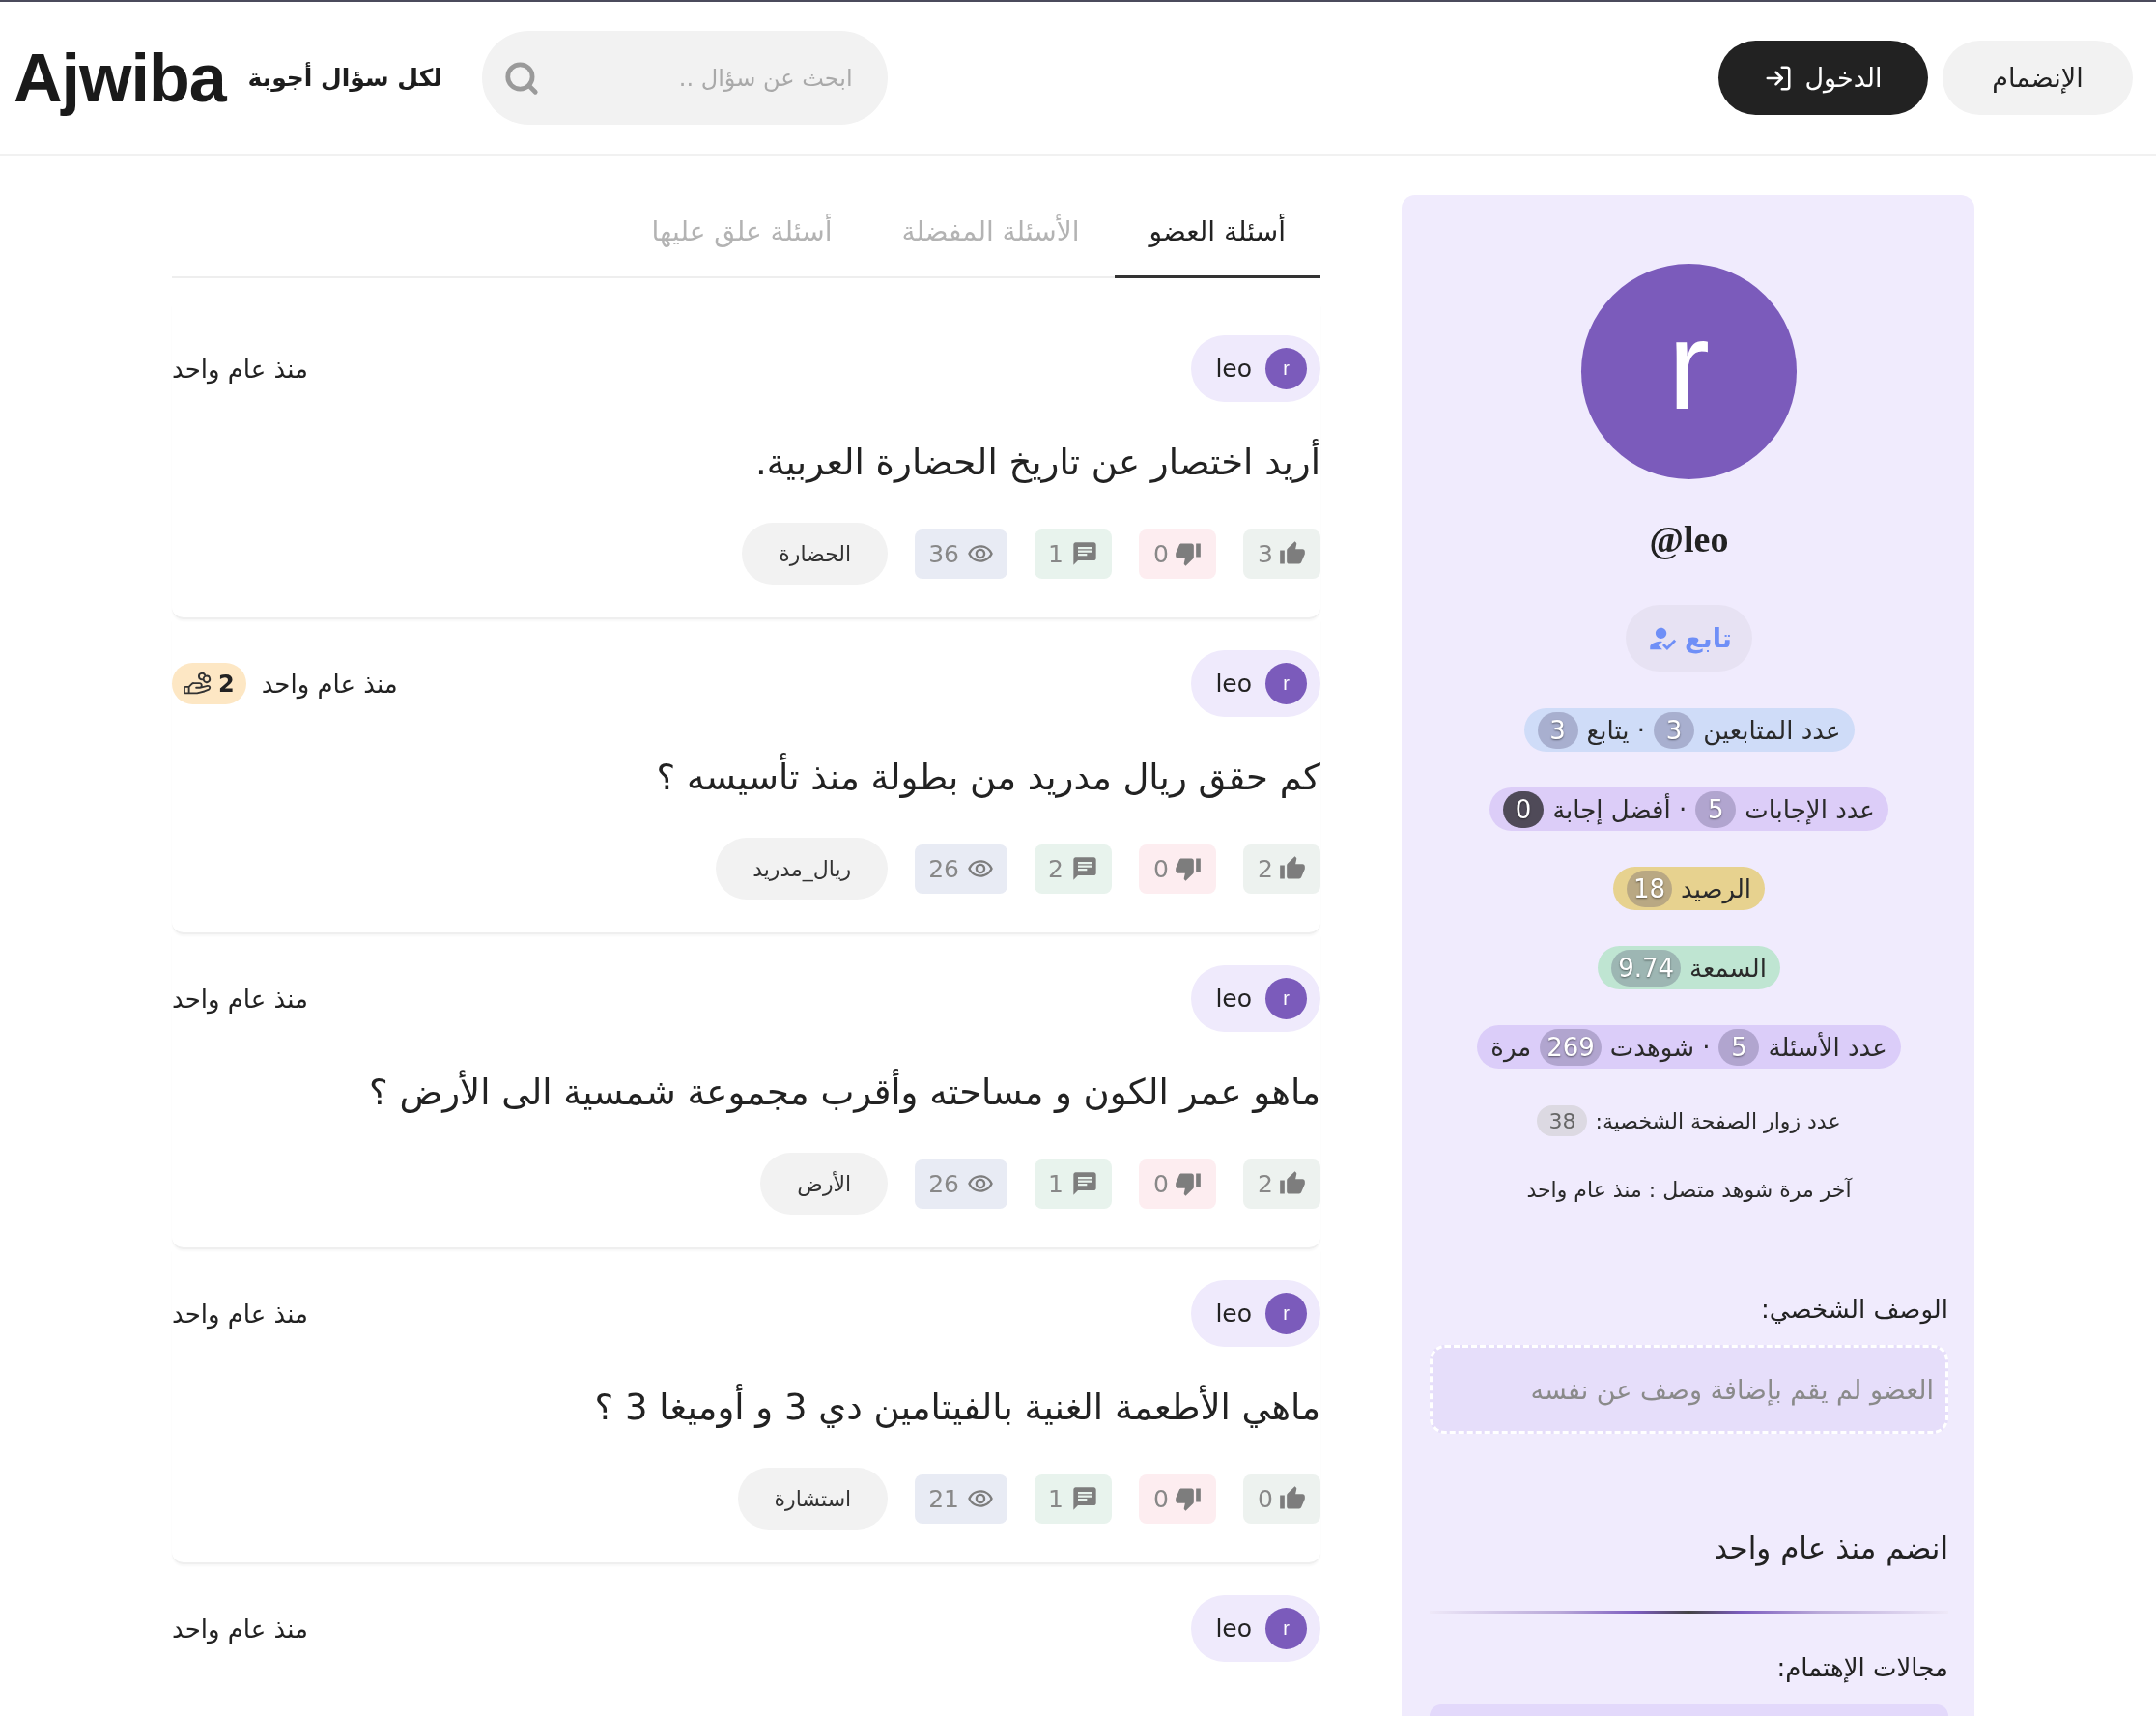 This screenshot has width=2156, height=1716. What do you see at coordinates (1511, 1047) in the screenshot?
I see `stat-label: مرة` at bounding box center [1511, 1047].